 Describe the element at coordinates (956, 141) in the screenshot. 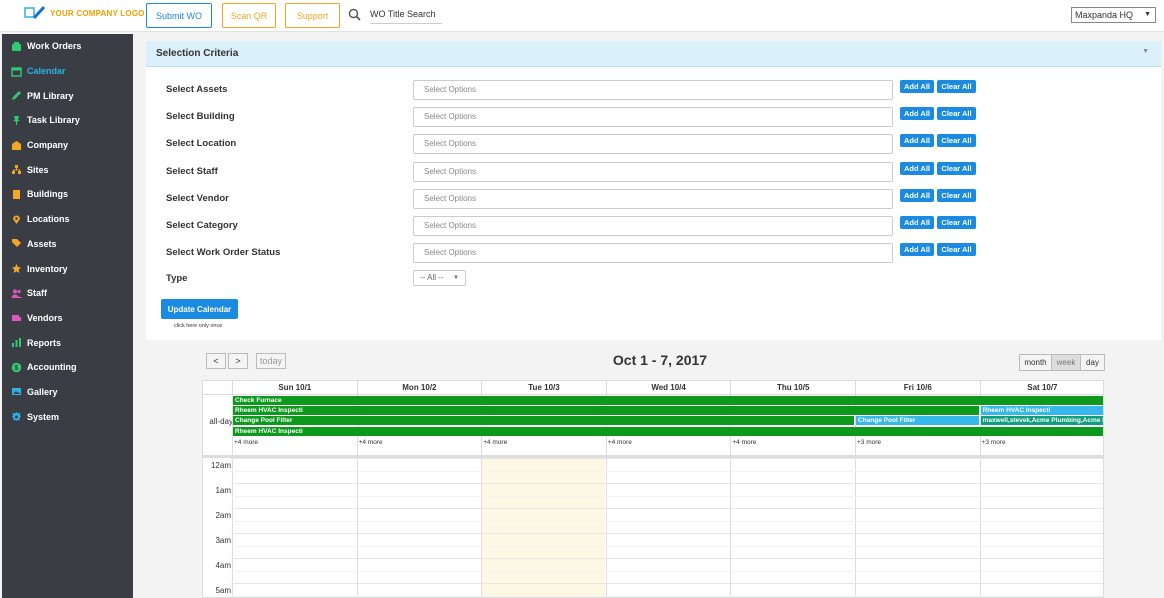

I see `location-clear-all-button: Clear All` at that location.